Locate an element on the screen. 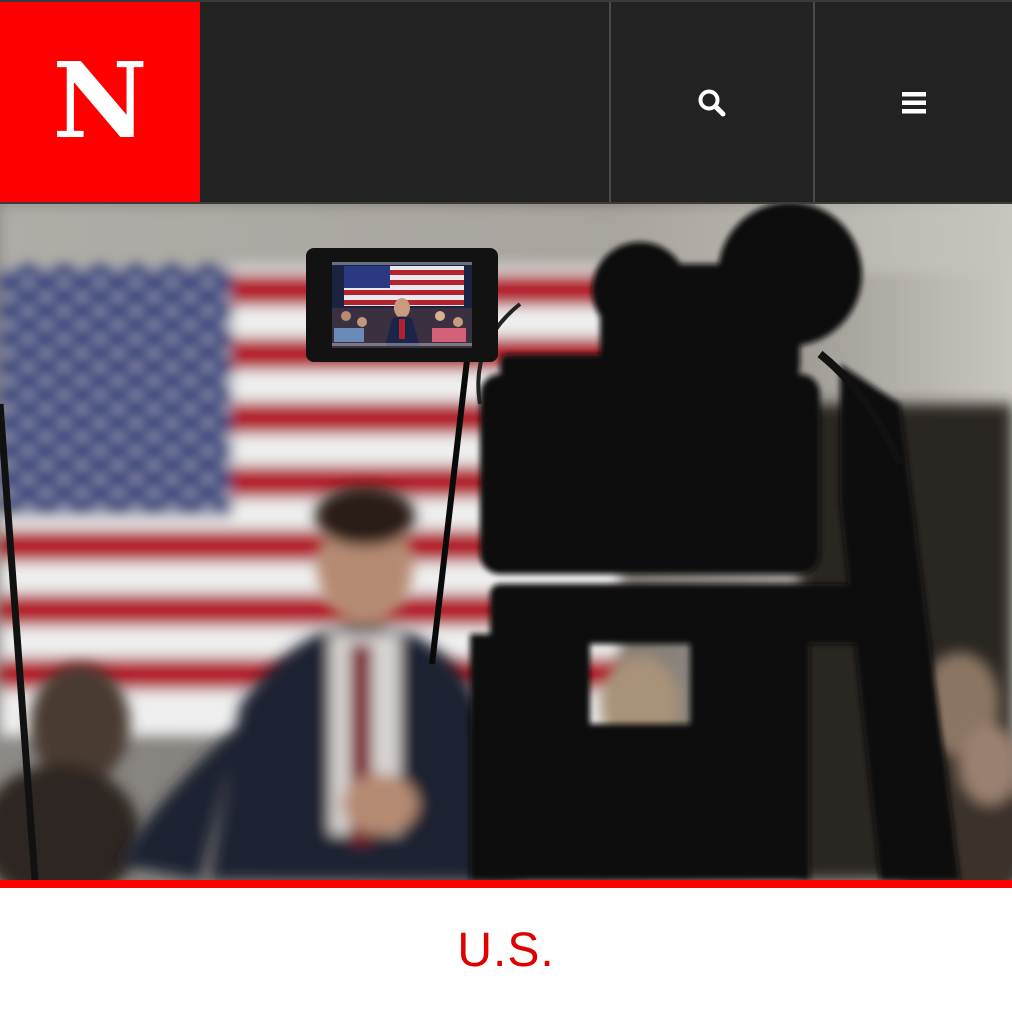 The image size is (1012, 1012). section-label: U.S. is located at coordinates (505, 950).